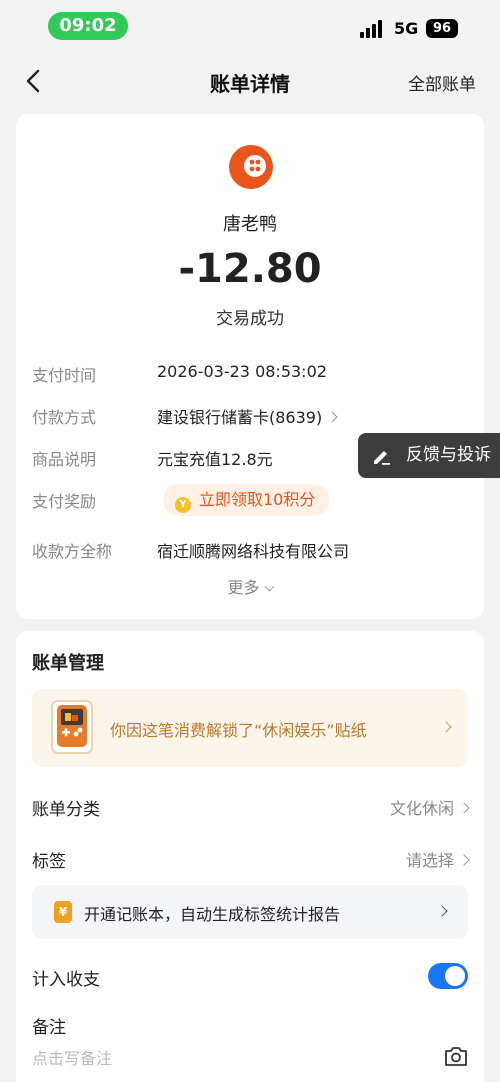  Describe the element at coordinates (64, 501) in the screenshot. I see `detail-label: 支付奖励` at that location.